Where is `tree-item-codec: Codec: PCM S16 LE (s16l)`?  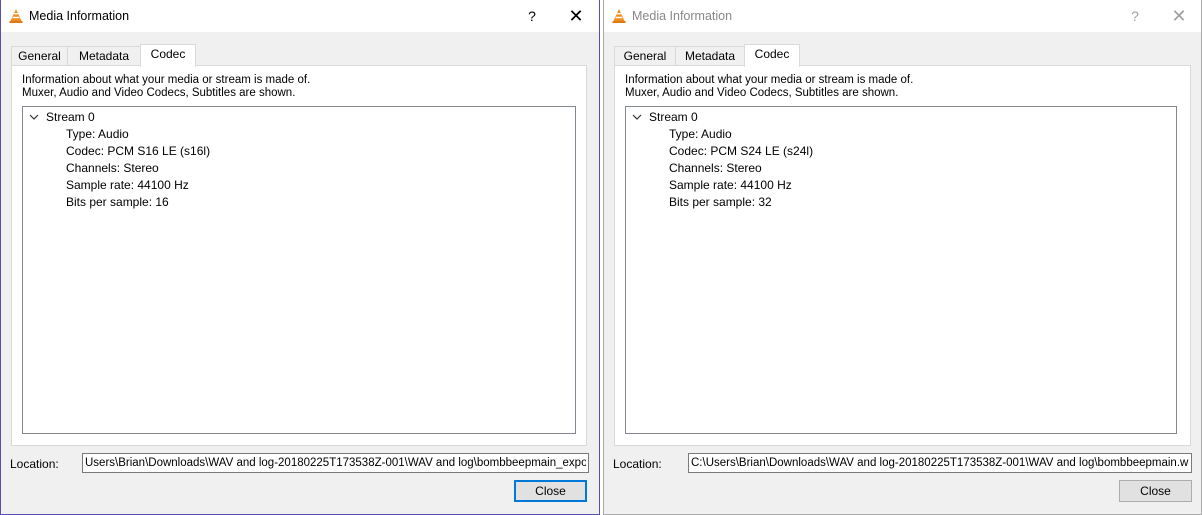
tree-item-codec: Codec: PCM S16 LE (s16l) is located at coordinates (138, 151).